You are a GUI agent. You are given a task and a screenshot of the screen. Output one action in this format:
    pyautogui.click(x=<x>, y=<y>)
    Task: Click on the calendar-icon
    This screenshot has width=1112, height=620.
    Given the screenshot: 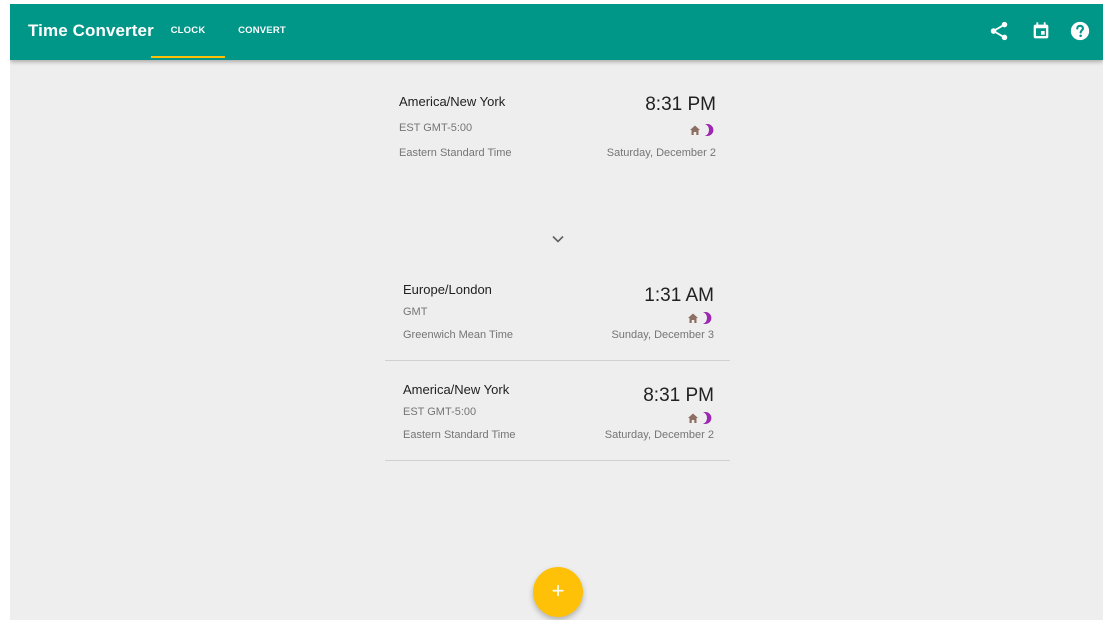 What is the action you would take?
    pyautogui.click(x=1041, y=31)
    